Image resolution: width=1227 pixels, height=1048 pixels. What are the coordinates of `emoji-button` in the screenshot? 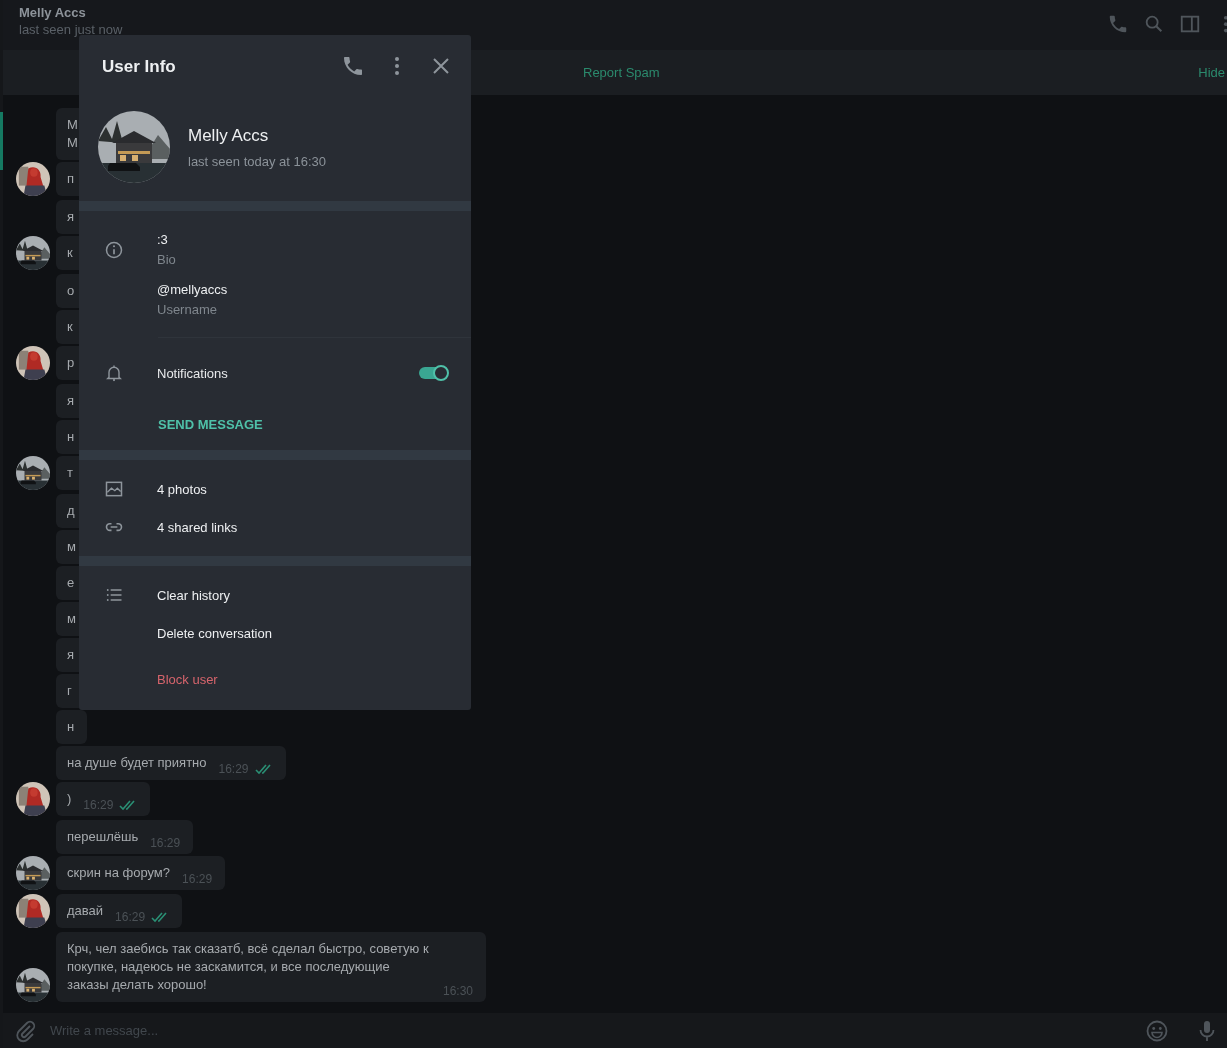 It's located at (1157, 1030).